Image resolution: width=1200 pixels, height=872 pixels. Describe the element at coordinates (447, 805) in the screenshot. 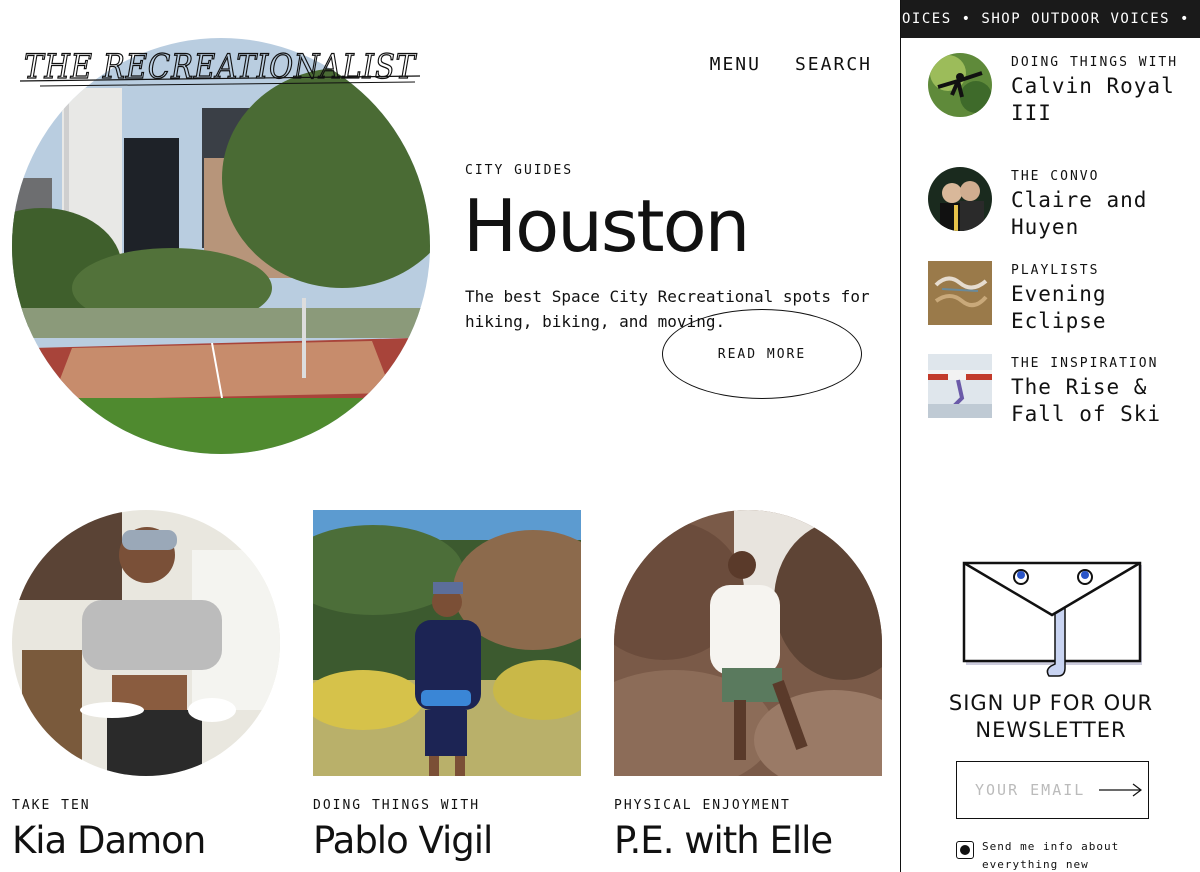

I see `card-category: DOING THINGS WITH` at that location.